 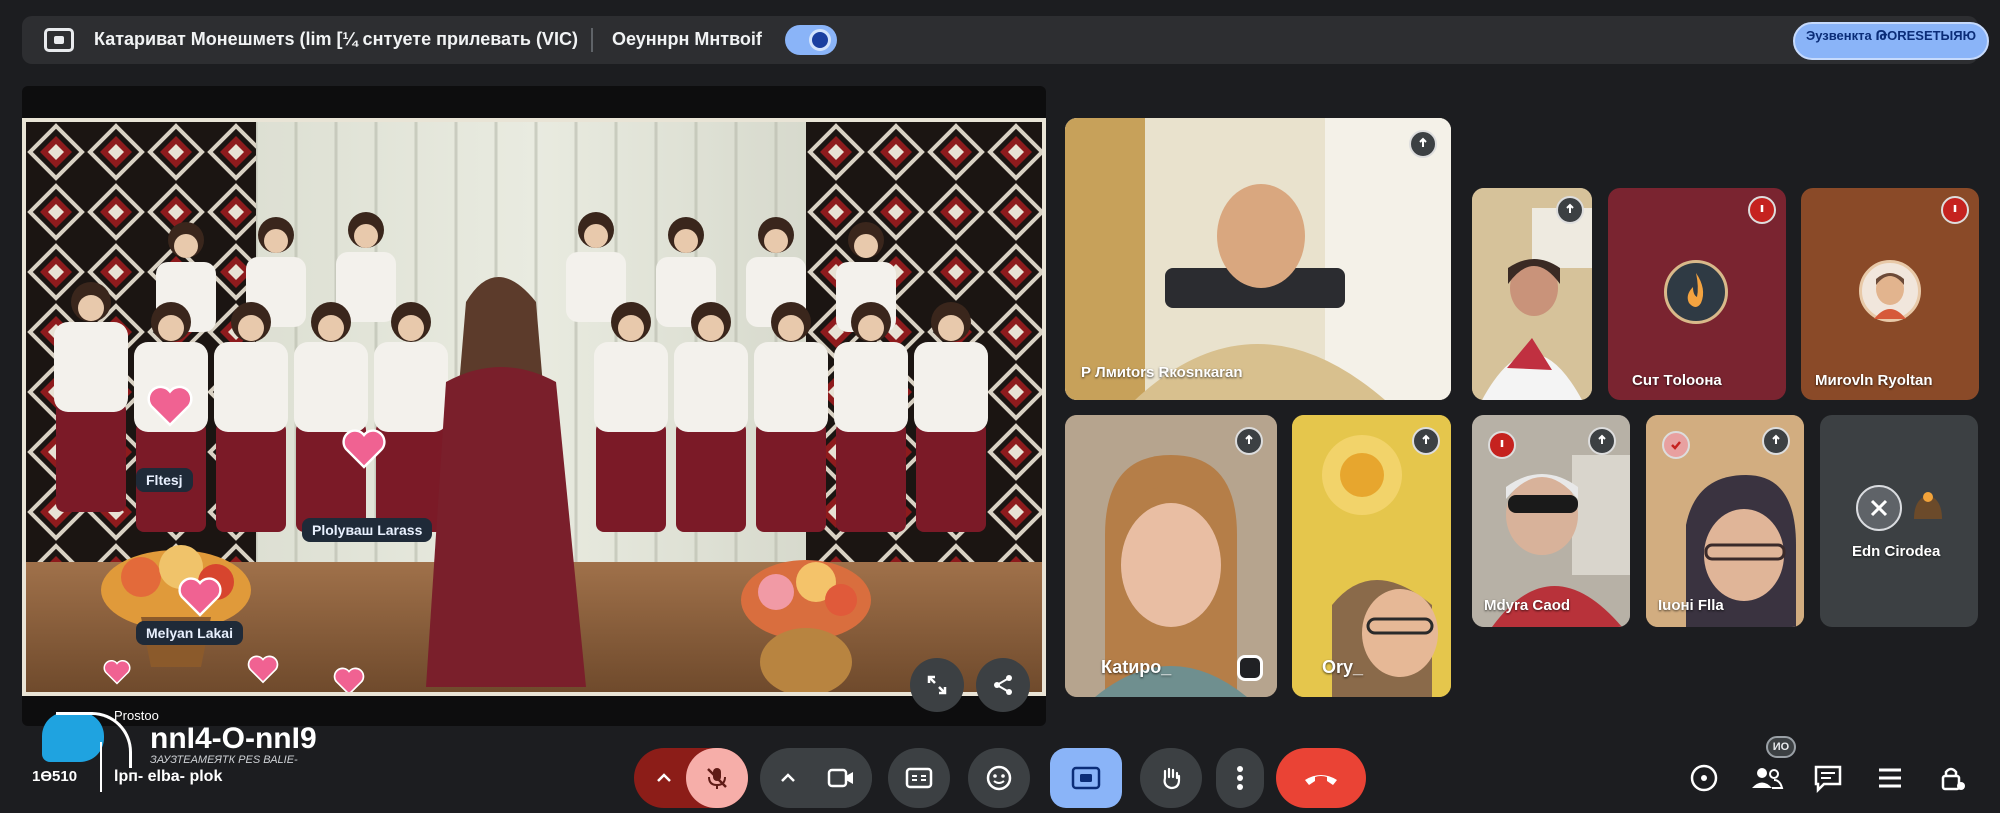 I want to click on participant-tile: Каtиро_, so click(x=1171, y=556).